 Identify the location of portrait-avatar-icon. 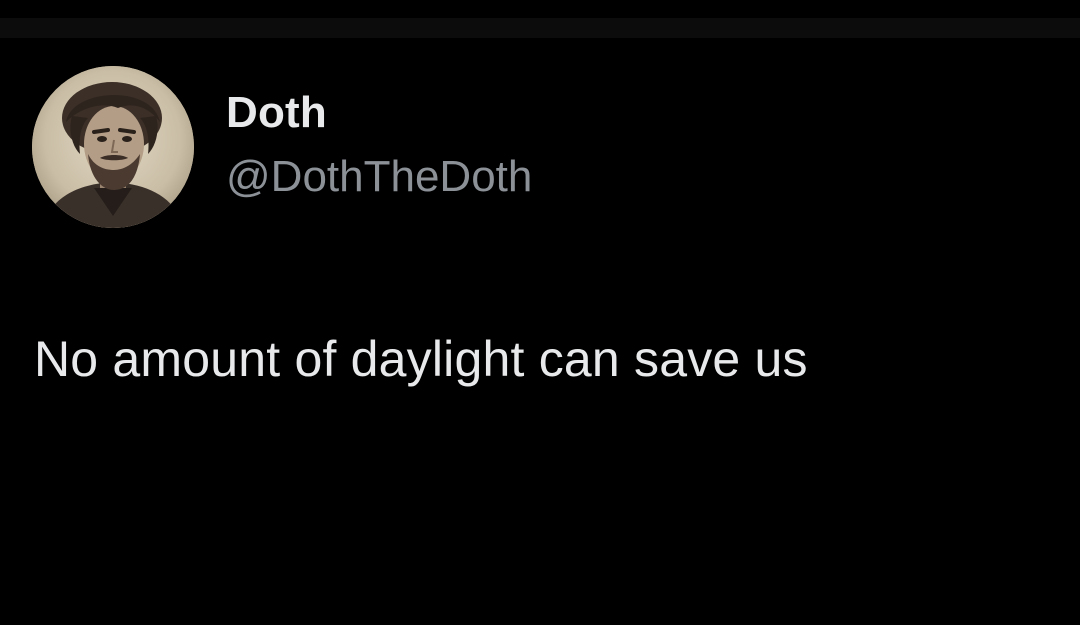
(113, 147).